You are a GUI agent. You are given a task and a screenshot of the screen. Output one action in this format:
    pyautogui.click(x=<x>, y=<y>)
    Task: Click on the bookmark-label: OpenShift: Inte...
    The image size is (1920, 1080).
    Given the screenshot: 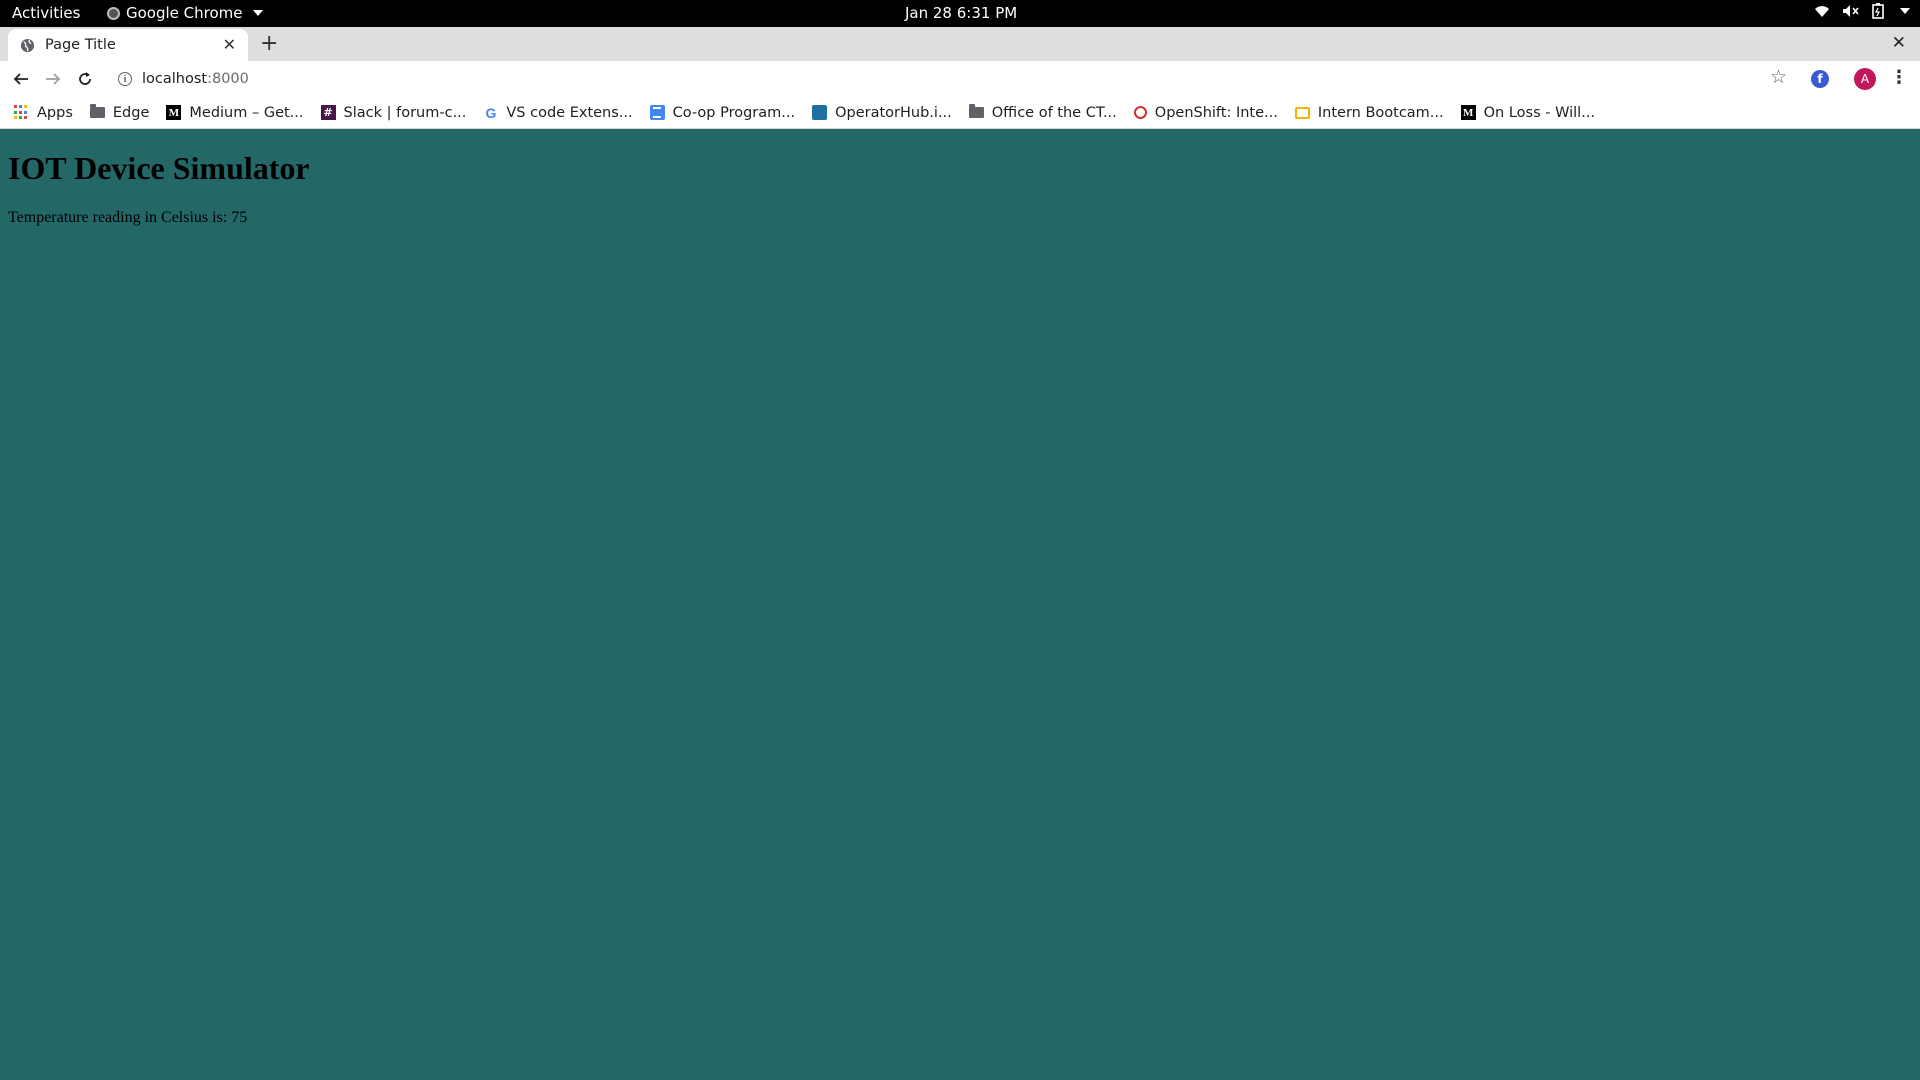 What is the action you would take?
    pyautogui.click(x=1216, y=112)
    